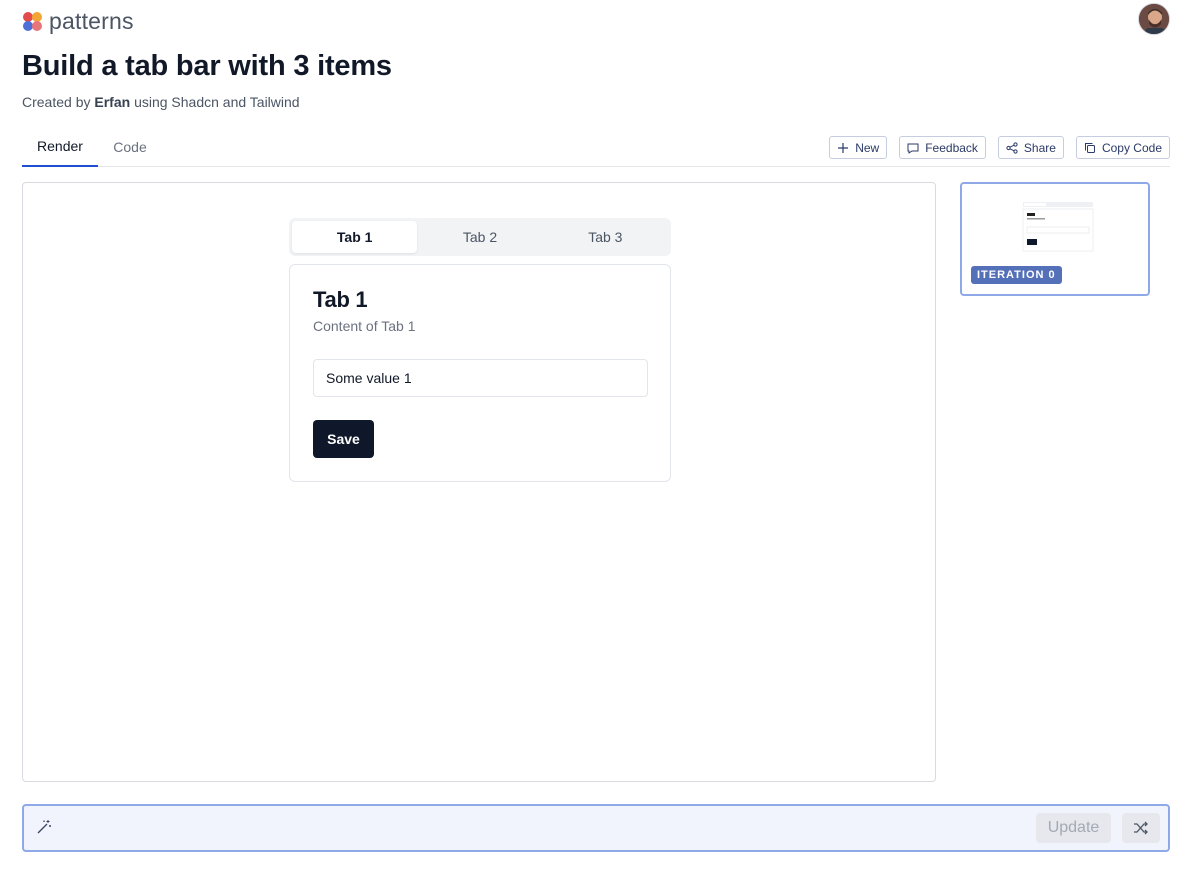  What do you see at coordinates (60, 147) in the screenshot?
I see `tab-render: Render` at bounding box center [60, 147].